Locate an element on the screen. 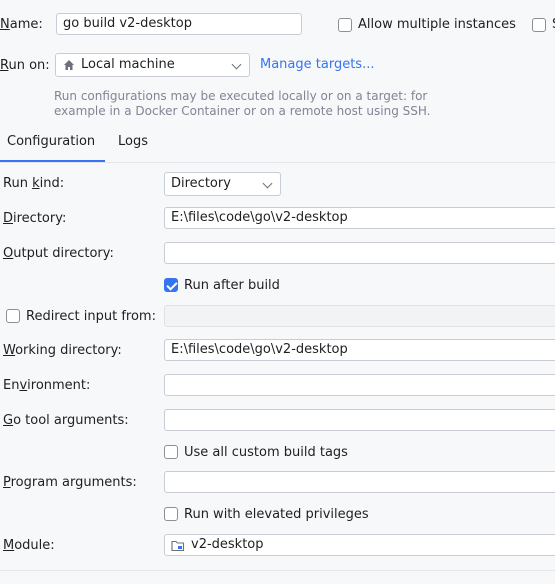 The height and width of the screenshot is (584, 555). run-on-label: Run on: is located at coordinates (25, 65).